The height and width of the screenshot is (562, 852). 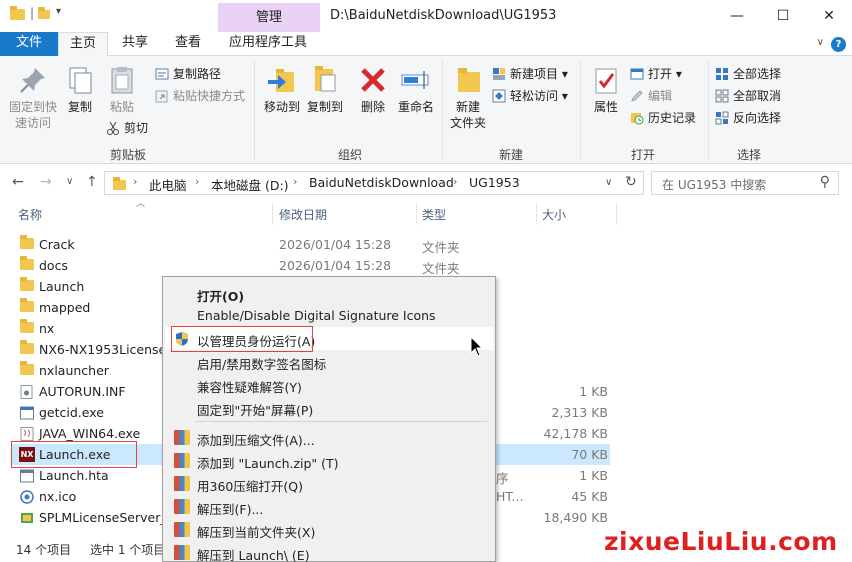 What do you see at coordinates (58, 13) in the screenshot?
I see `quick-access-dropdown-icon: ▾` at bounding box center [58, 13].